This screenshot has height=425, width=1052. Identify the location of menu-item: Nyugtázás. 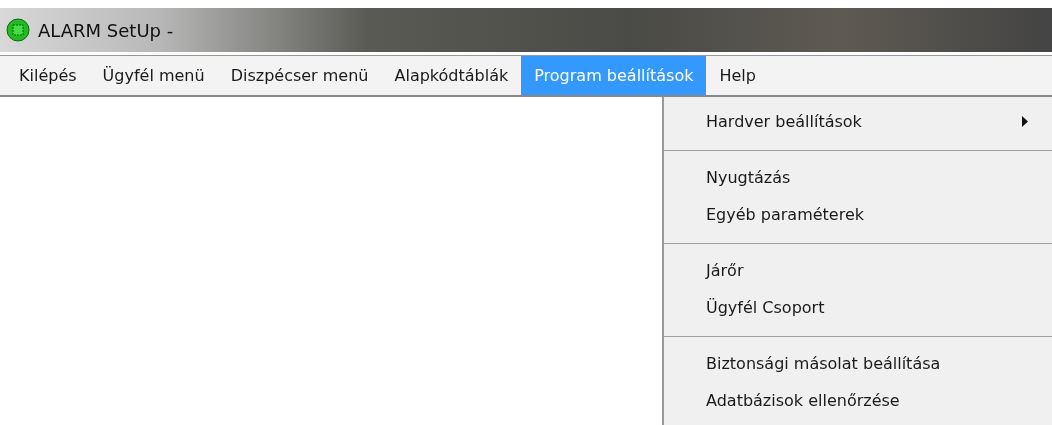
(858, 177).